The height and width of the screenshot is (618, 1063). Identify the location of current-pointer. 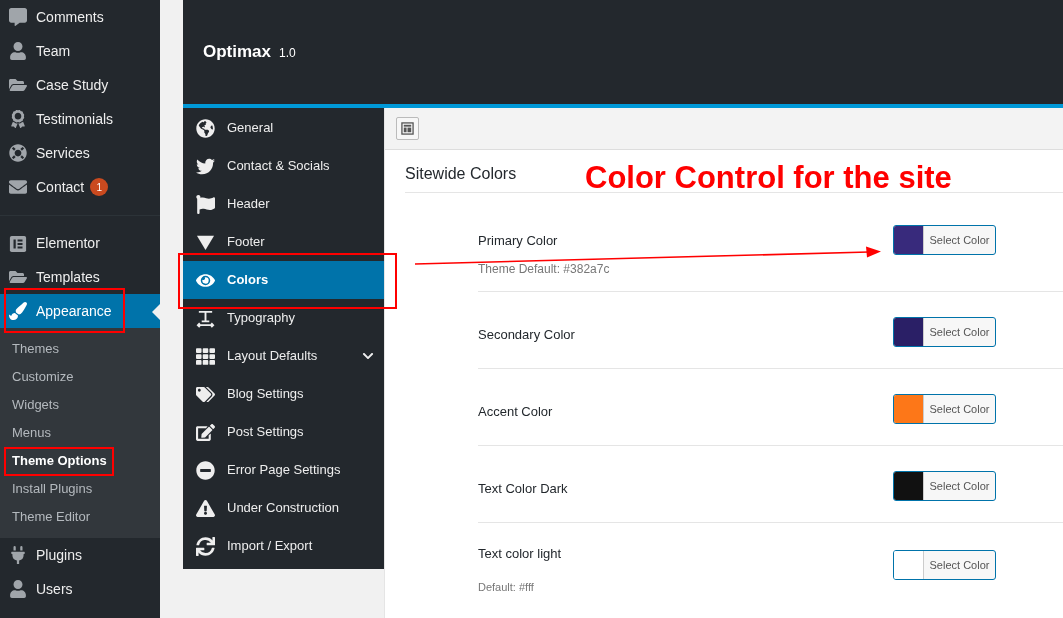
(156, 312).